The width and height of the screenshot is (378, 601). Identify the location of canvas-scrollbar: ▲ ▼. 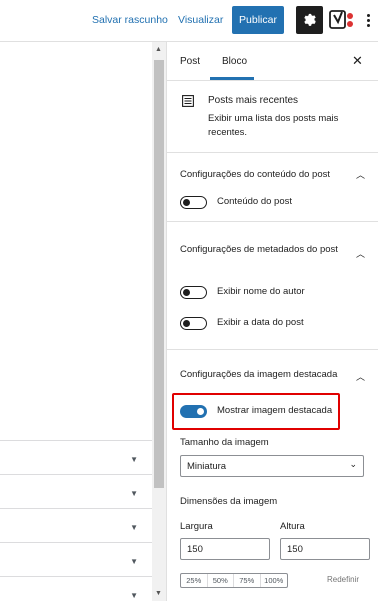
(159, 321).